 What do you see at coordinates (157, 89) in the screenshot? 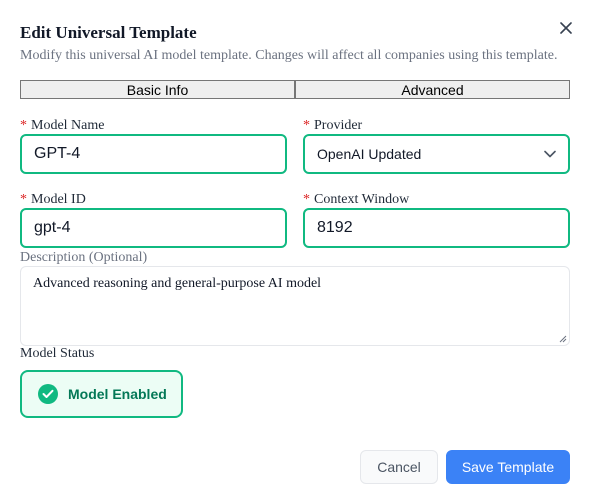
I see `tab-basic-info: Basic Info` at bounding box center [157, 89].